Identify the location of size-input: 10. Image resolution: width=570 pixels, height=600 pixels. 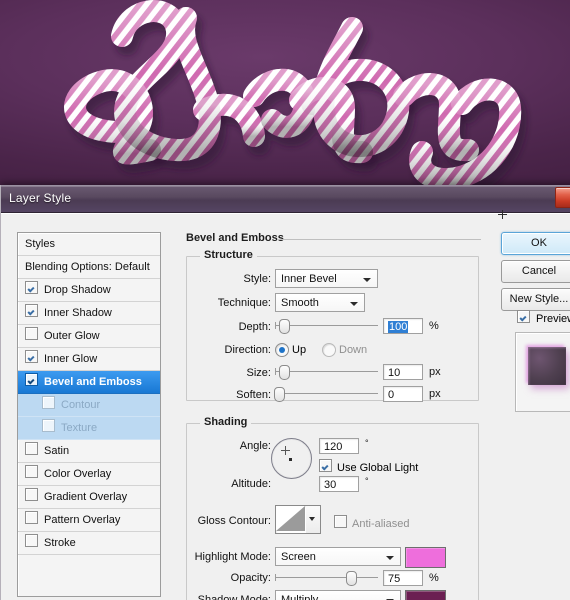
(403, 372).